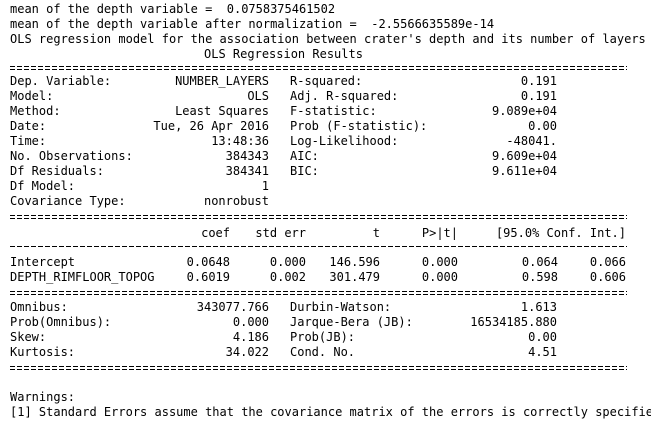  I want to click on statistic-label: Prob (F-statistic):, so click(359, 126).